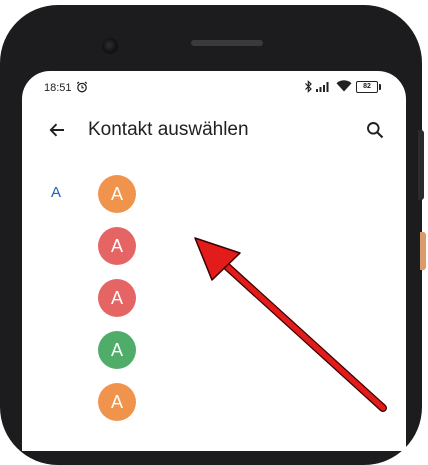 The height and width of the screenshot is (465, 428). I want to click on battery-level: 82, so click(367, 86).